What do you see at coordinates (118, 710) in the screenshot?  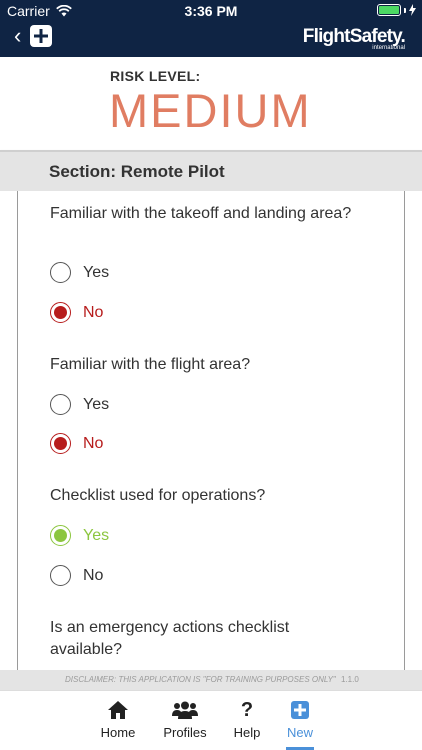 I see `home-icon` at bounding box center [118, 710].